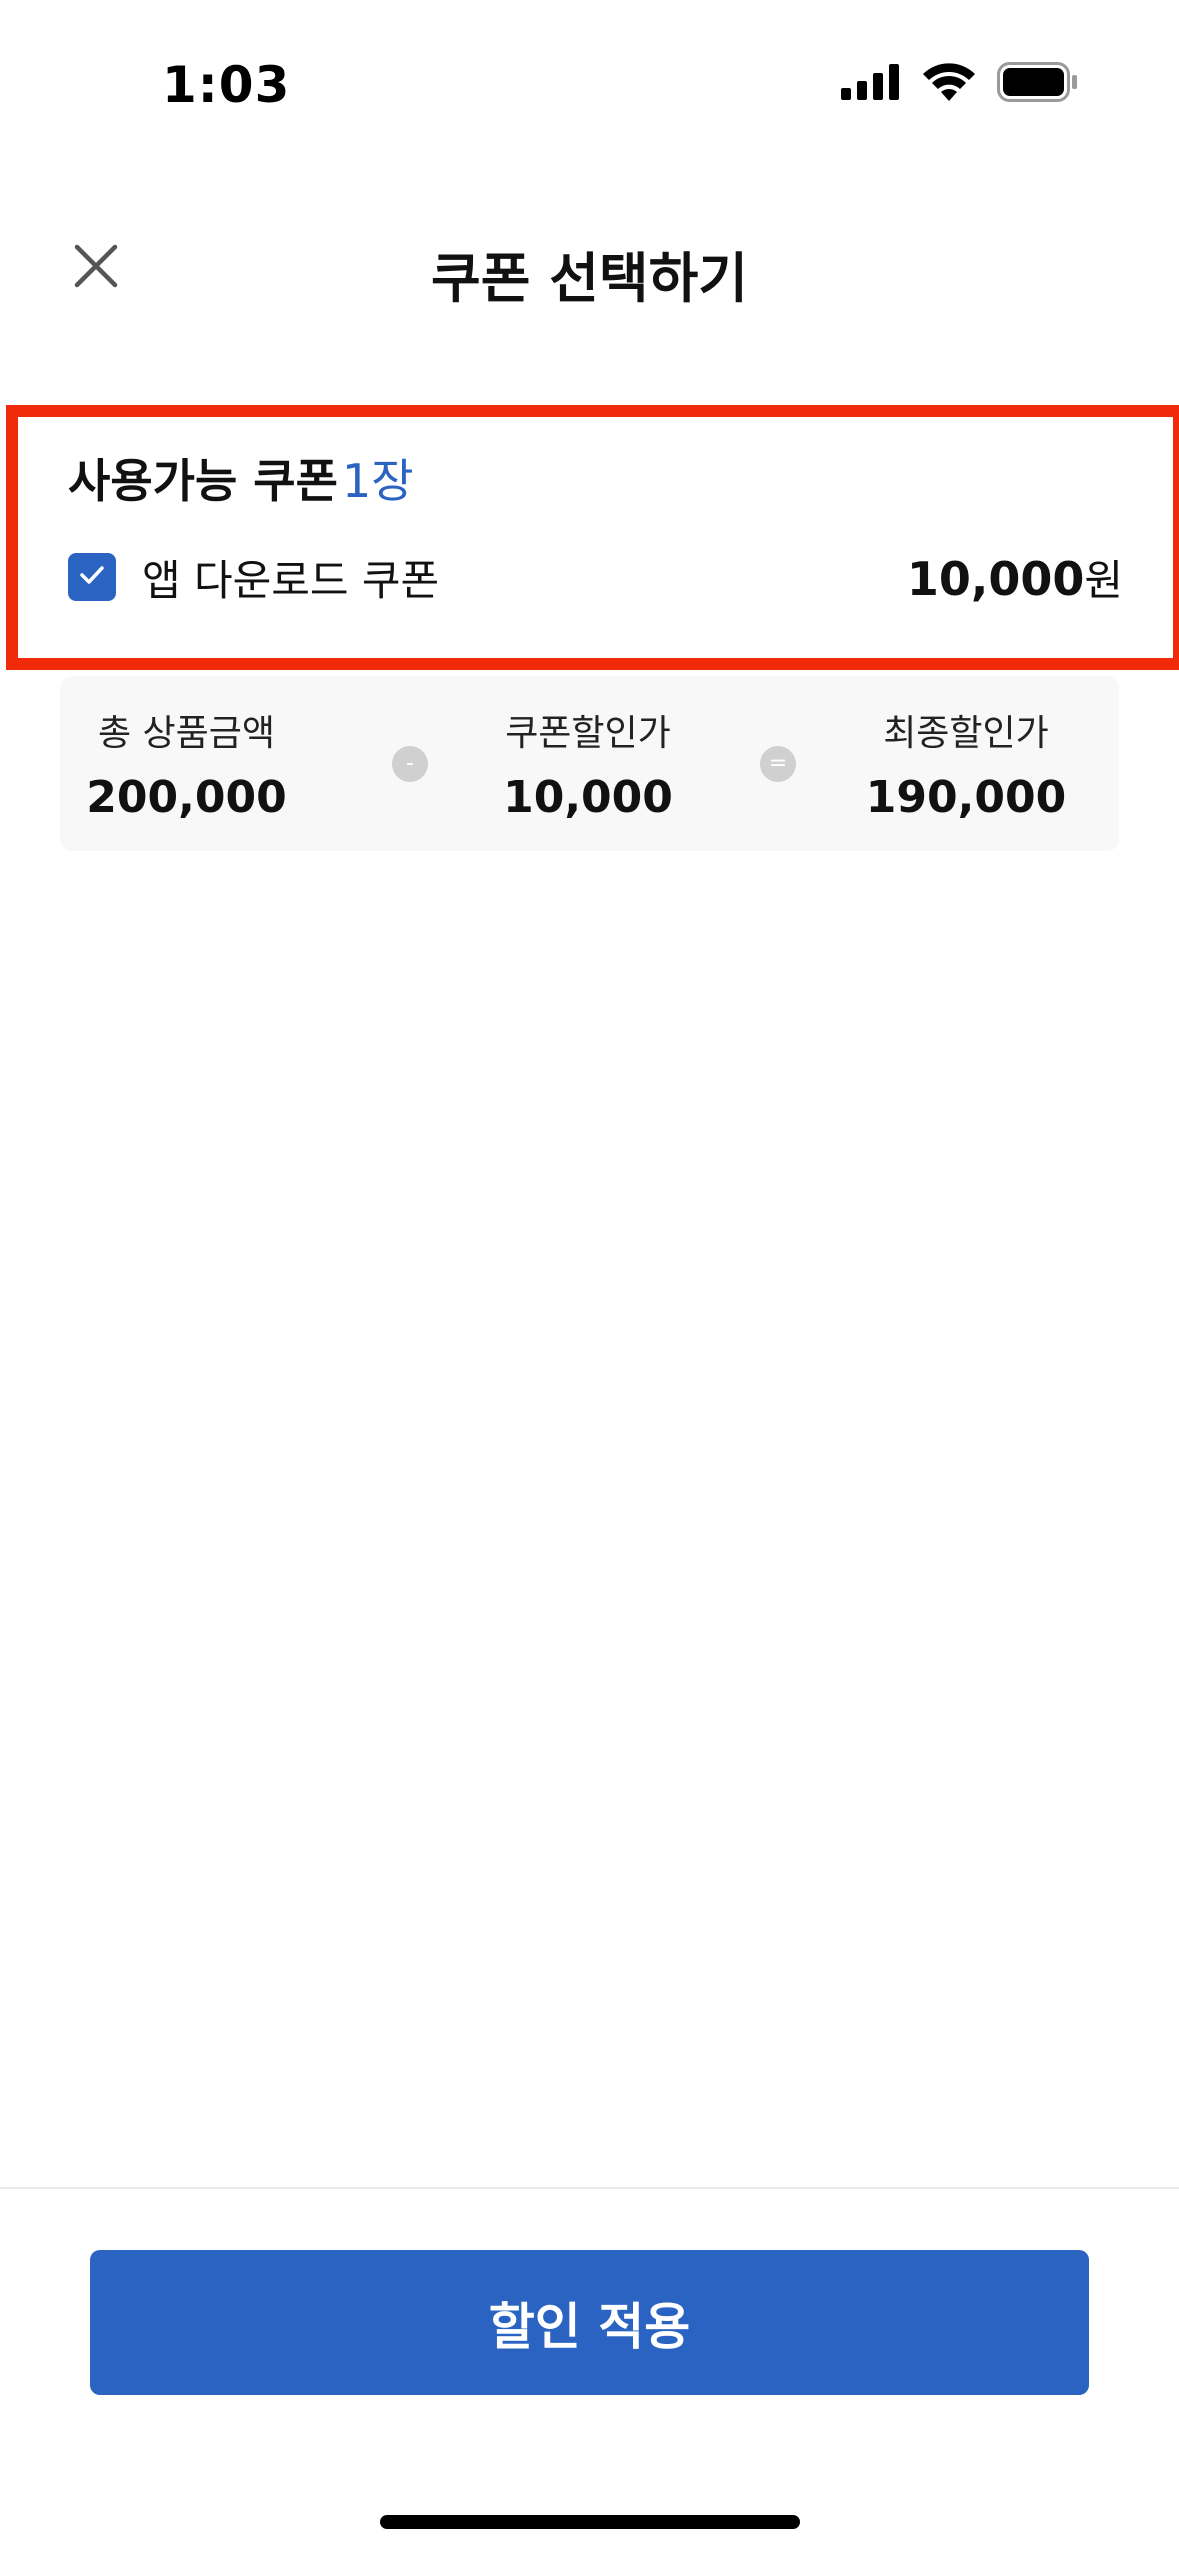 Image resolution: width=1179 pixels, height=2556 pixels. What do you see at coordinates (1038, 84) in the screenshot?
I see `battery-icon` at bounding box center [1038, 84].